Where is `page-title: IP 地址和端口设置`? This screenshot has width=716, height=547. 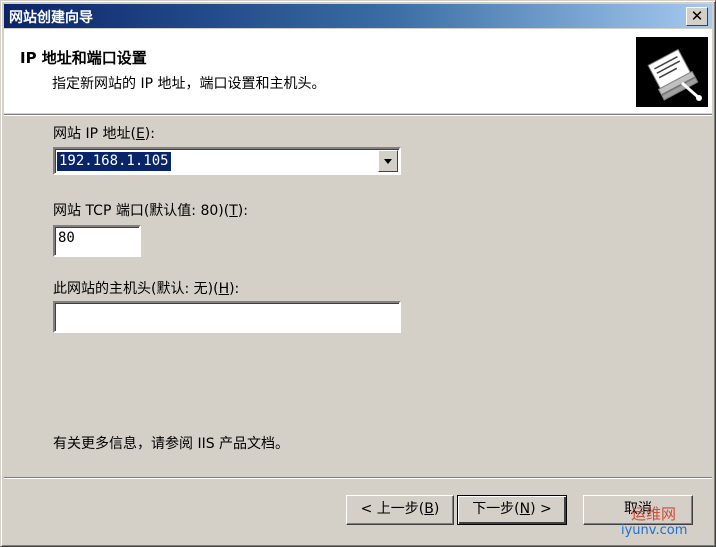 page-title: IP 地址和端口设置 is located at coordinates (83, 58).